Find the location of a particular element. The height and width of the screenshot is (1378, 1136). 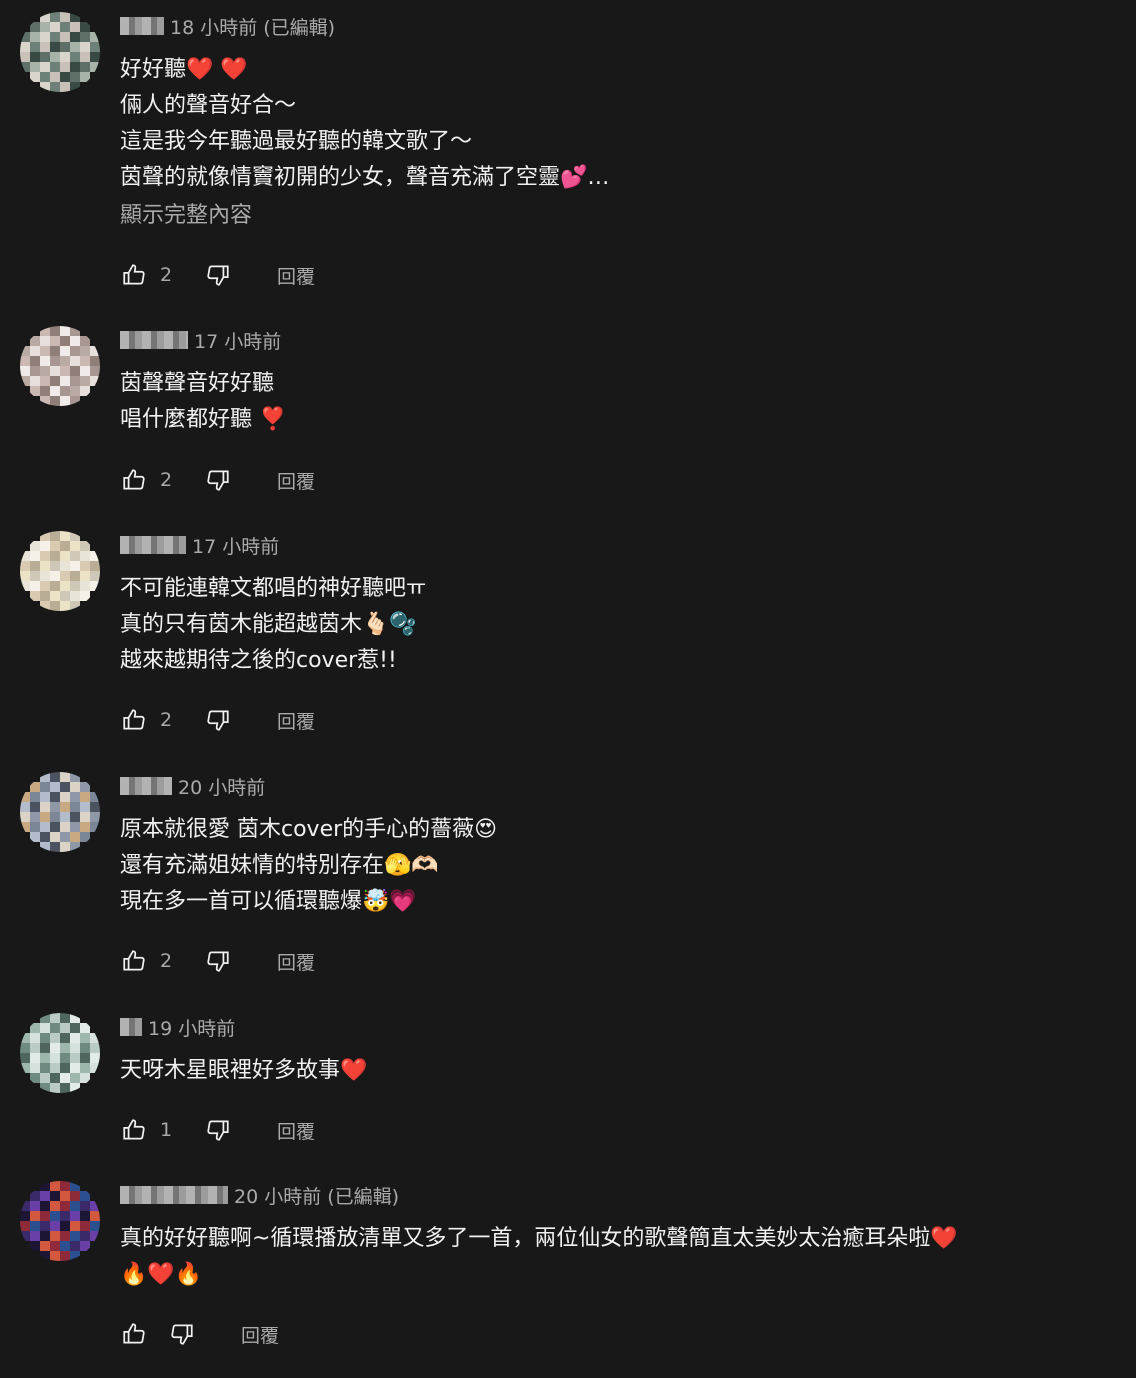

comment-timestamp: 19 小時前 is located at coordinates (191, 1027).